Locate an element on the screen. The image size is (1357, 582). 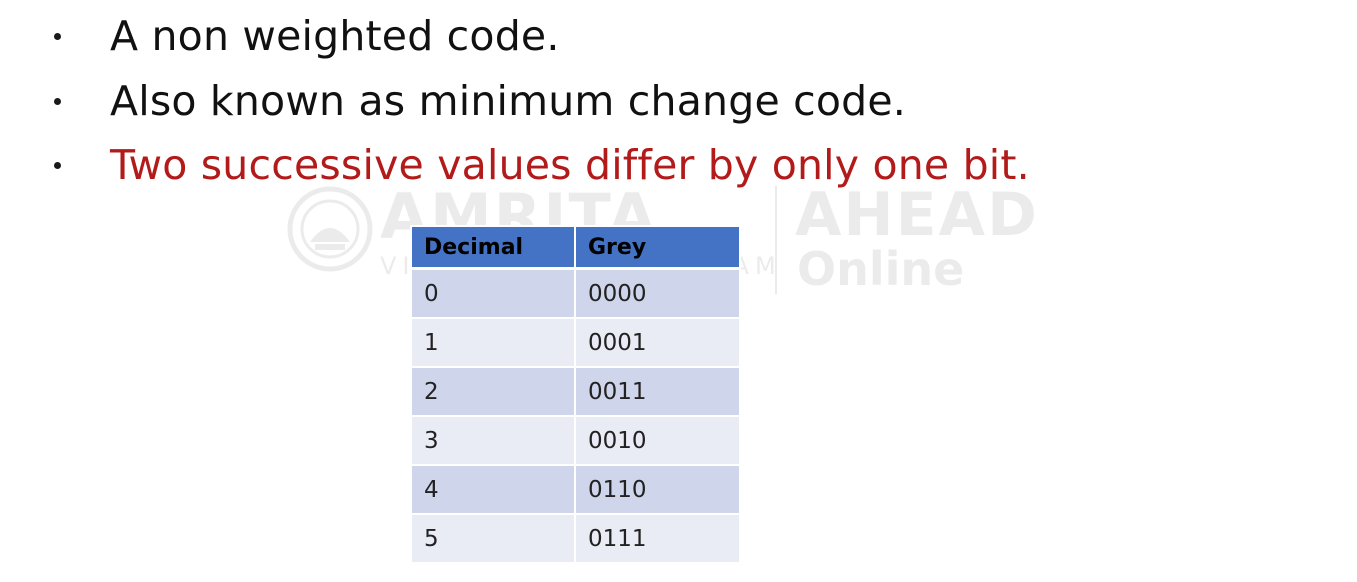
cell-grey: 0001 is located at coordinates (657, 342).